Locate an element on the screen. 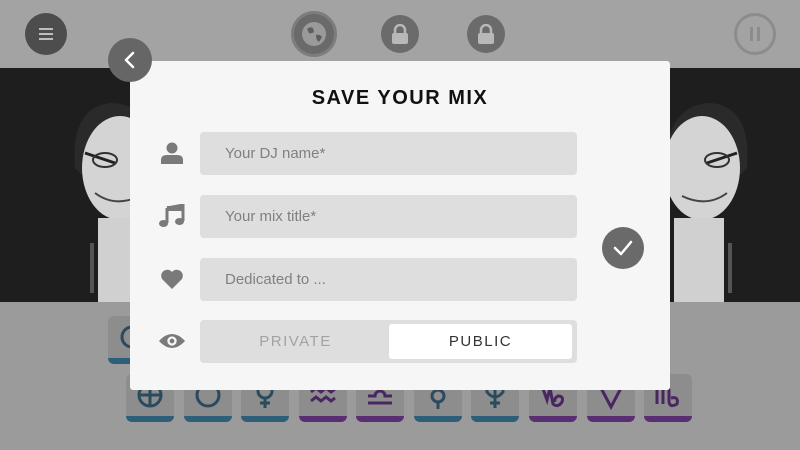 This screenshot has width=800, height=450. dedicated-to-input is located at coordinates (388, 279).